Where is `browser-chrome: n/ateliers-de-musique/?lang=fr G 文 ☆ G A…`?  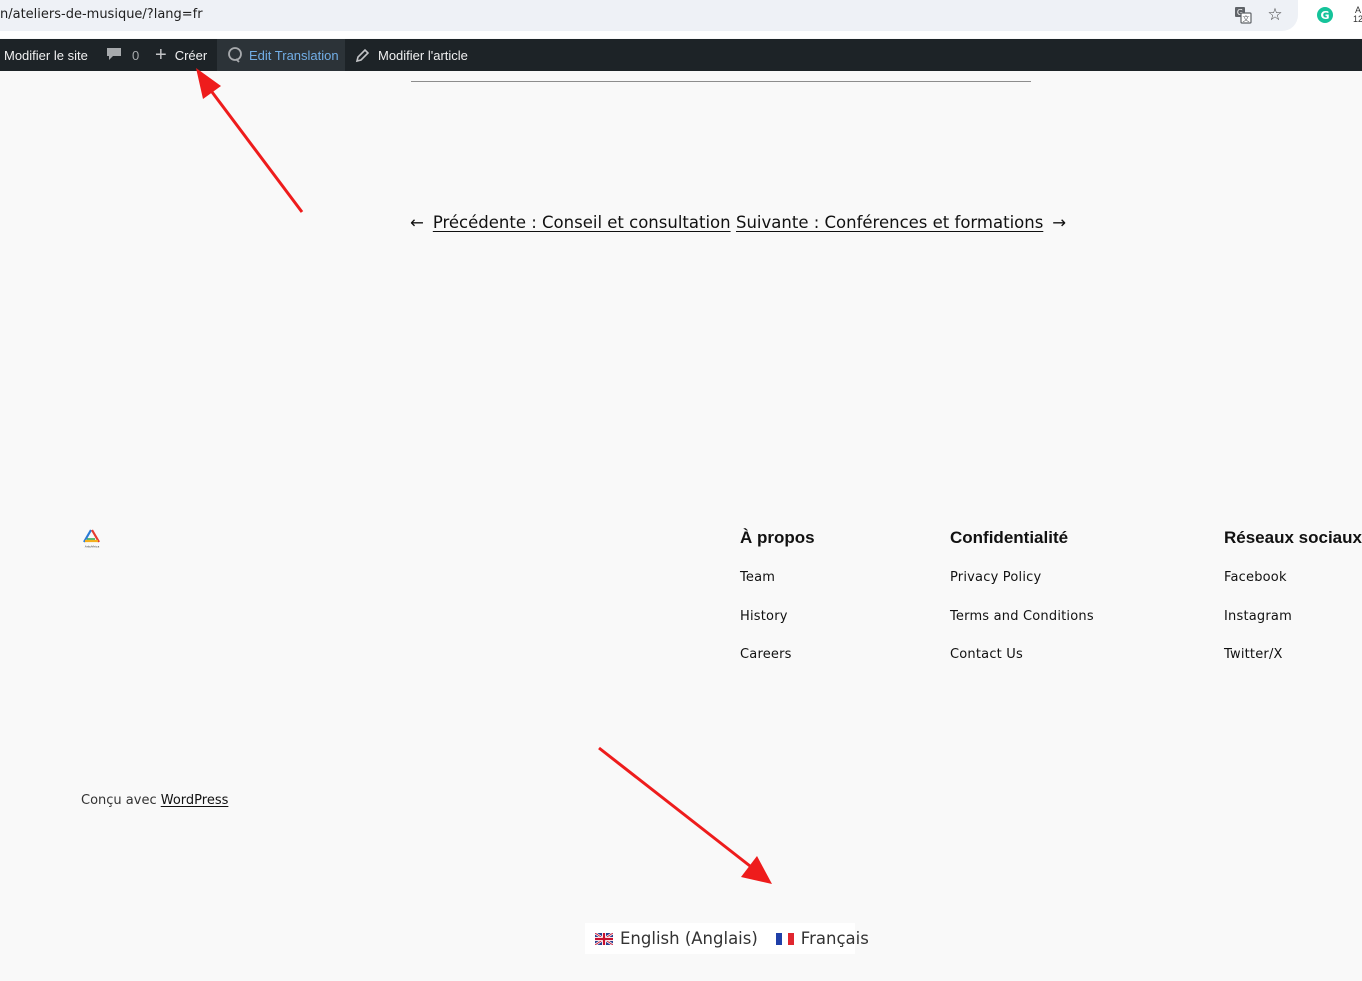
browser-chrome: n/ateliers-de-musique/?lang=fr G 文 ☆ G A… is located at coordinates (681, 19).